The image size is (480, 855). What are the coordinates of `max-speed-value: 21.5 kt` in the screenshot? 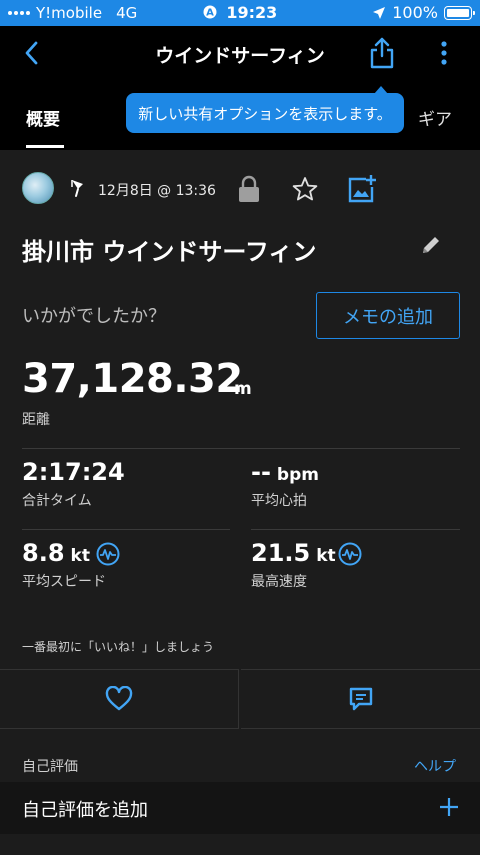 It's located at (293, 553).